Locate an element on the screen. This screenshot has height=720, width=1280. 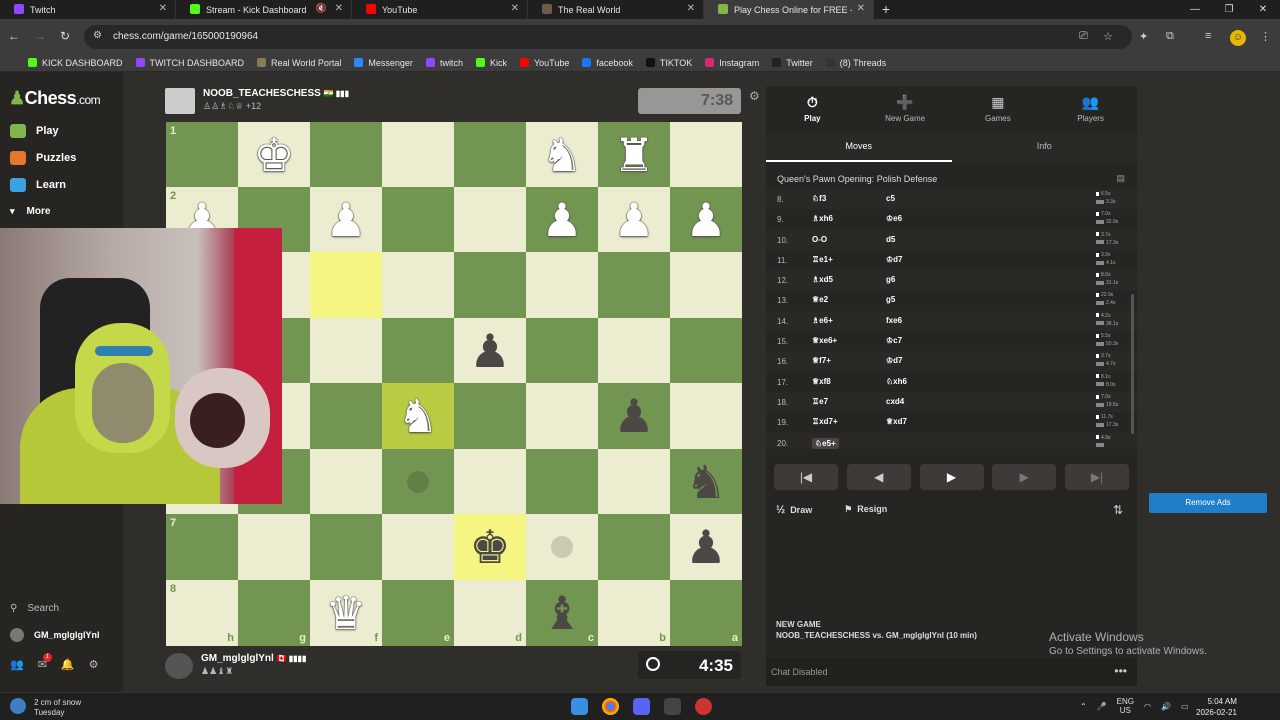
tab-players: 👥 Players is located at coordinates (1090, 108).